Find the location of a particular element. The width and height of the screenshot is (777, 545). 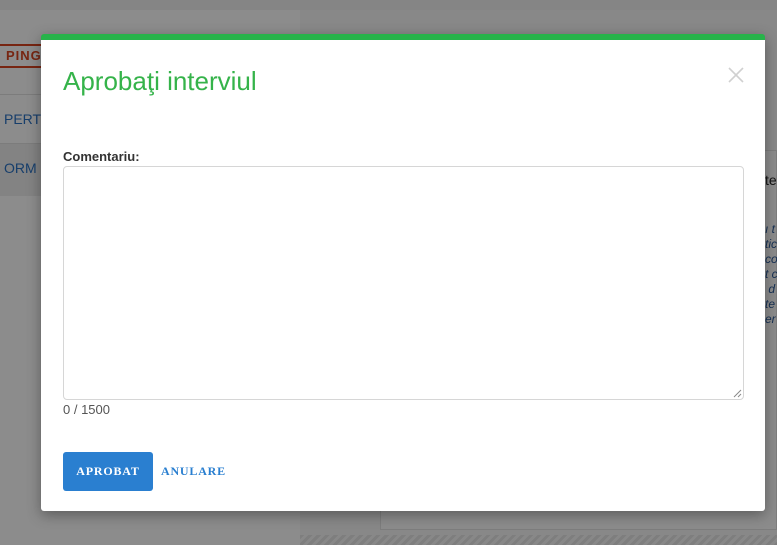

dialog-title: Aprobaţi interviul is located at coordinates (160, 81).